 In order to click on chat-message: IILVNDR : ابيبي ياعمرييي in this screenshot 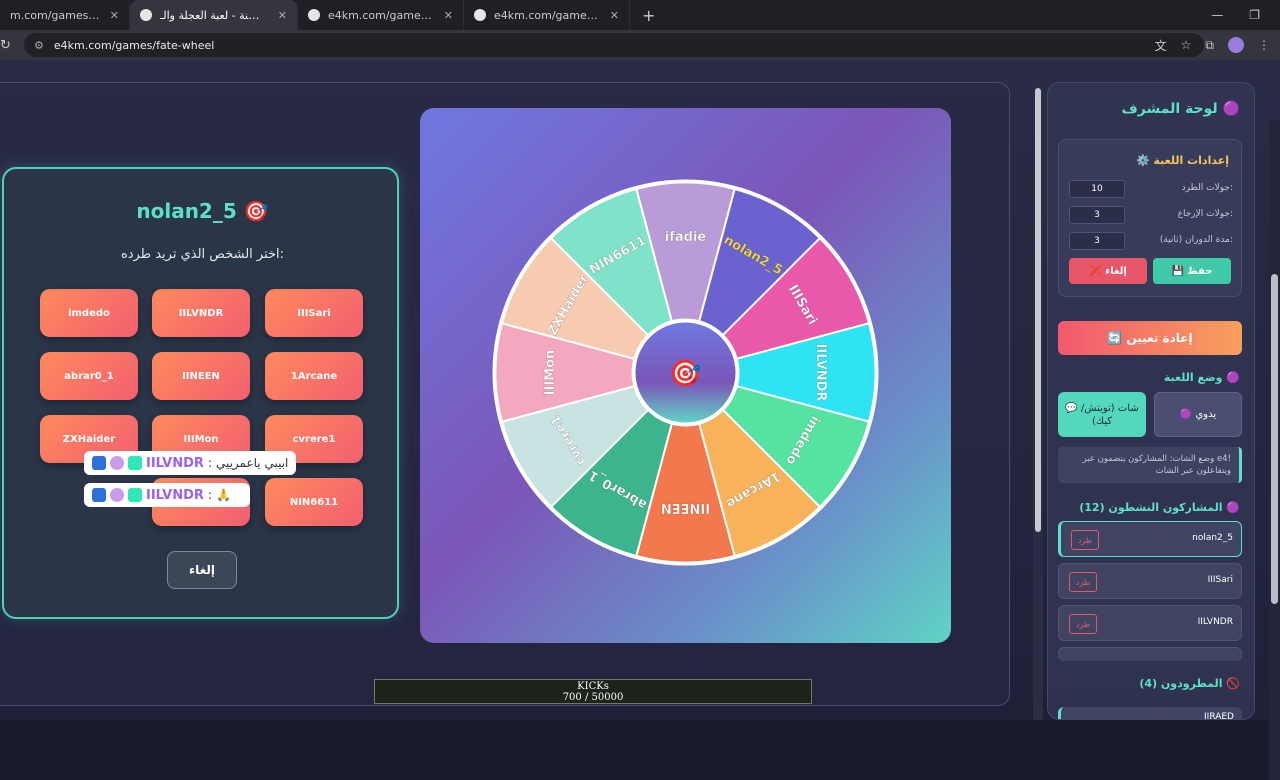, I will do `click(190, 463)`.